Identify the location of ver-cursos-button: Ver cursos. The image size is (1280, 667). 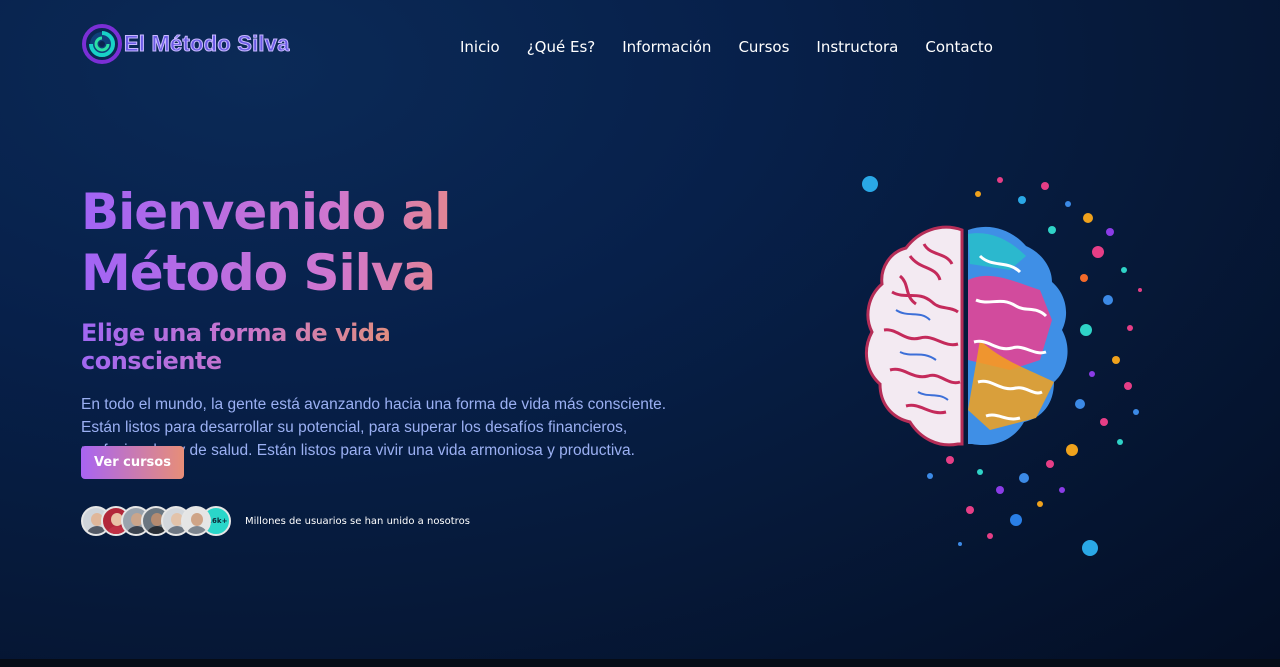
(132, 462).